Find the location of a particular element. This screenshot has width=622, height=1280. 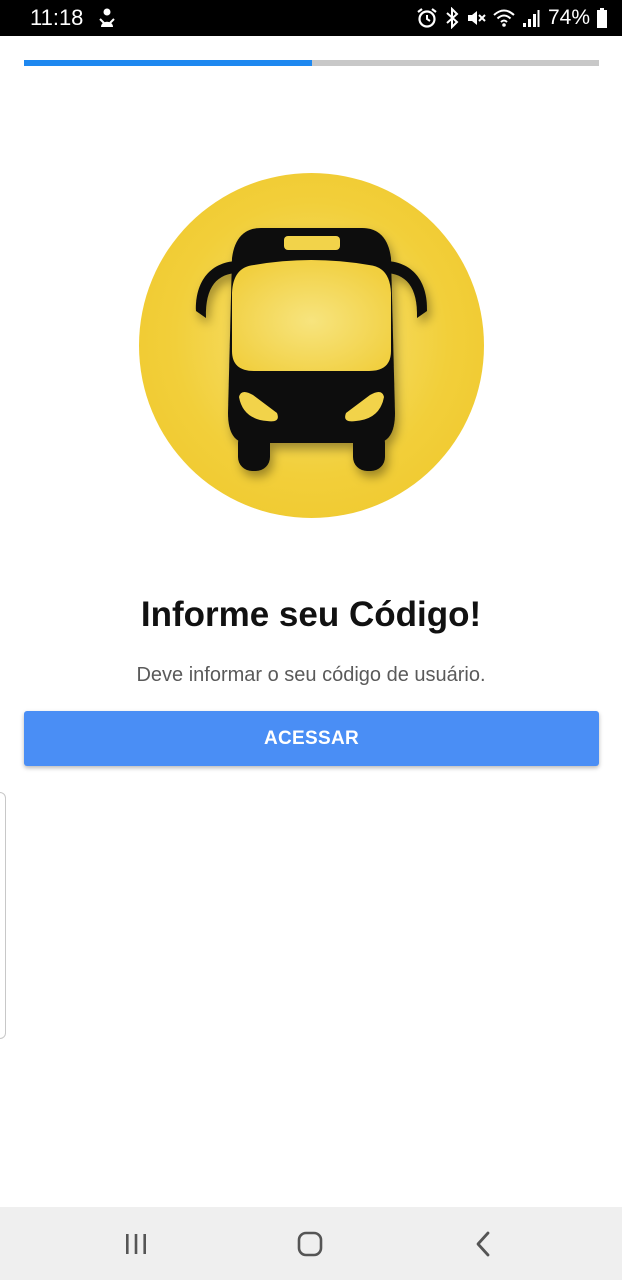

home-icon is located at coordinates (310, 1244).